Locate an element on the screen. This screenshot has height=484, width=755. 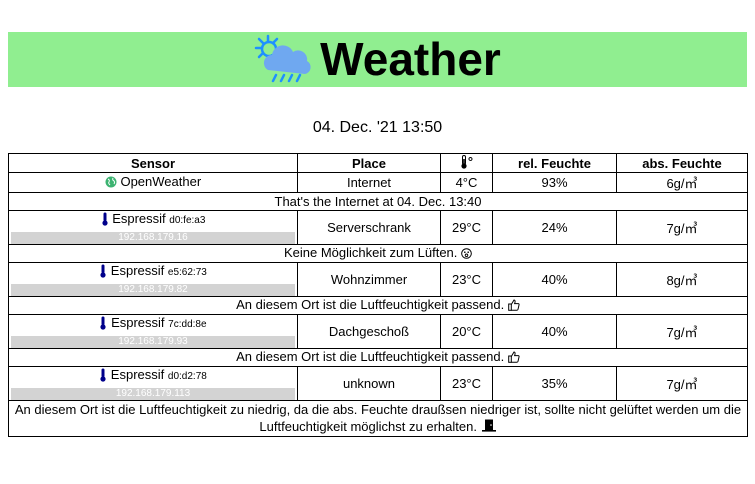
temperature-cell: 20°C is located at coordinates (466, 331).